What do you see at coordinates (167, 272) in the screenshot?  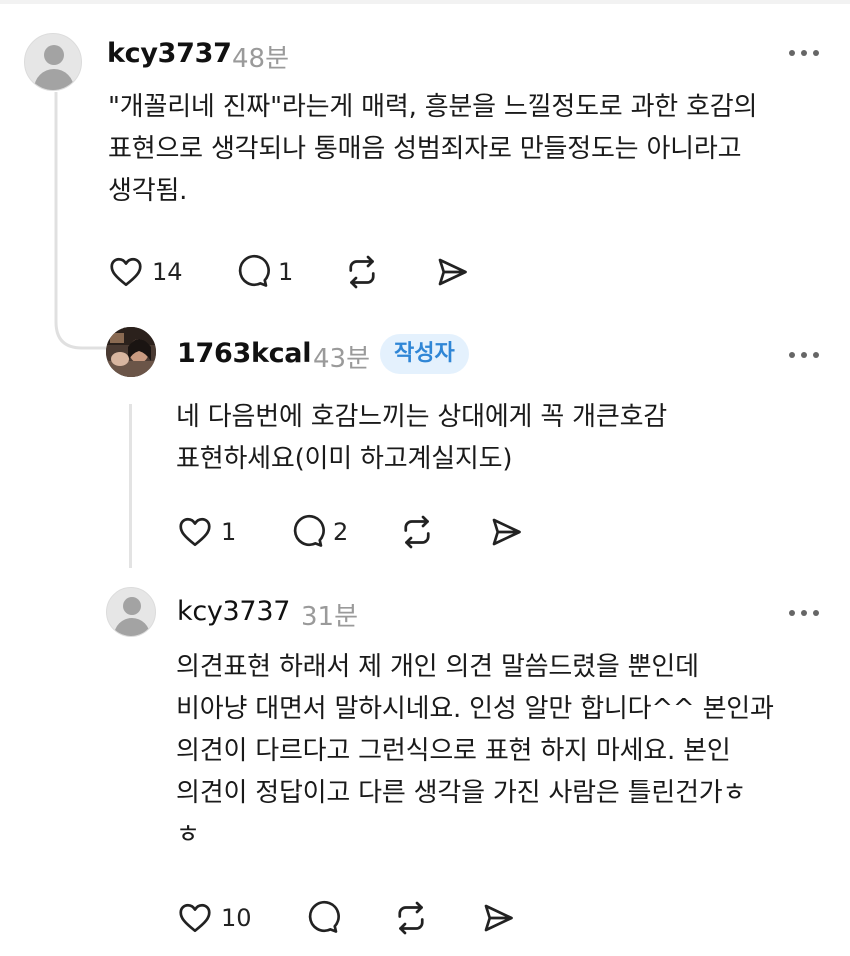 I see `like-count: 14` at bounding box center [167, 272].